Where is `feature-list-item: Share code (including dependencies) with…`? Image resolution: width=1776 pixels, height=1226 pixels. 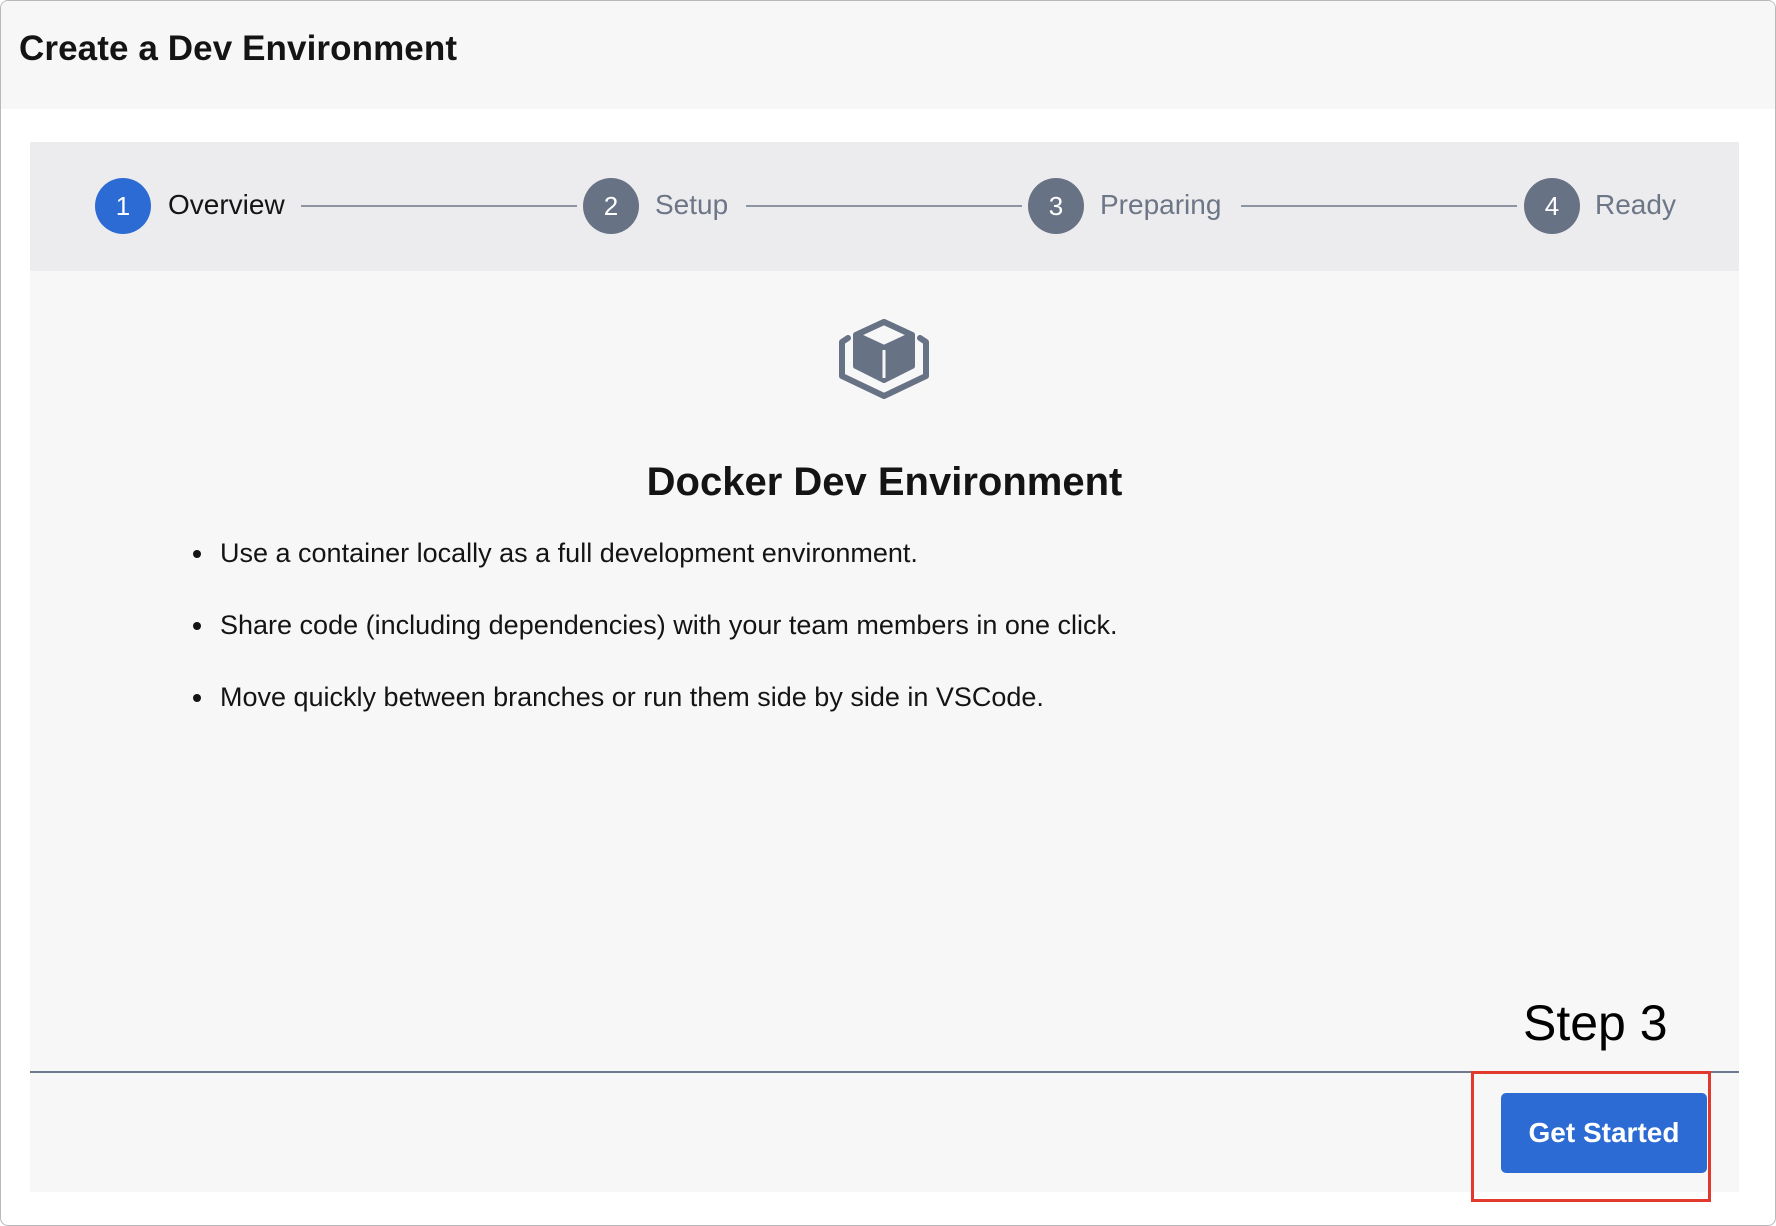 feature-list-item: Share code (including dependencies) with… is located at coordinates (666, 644).